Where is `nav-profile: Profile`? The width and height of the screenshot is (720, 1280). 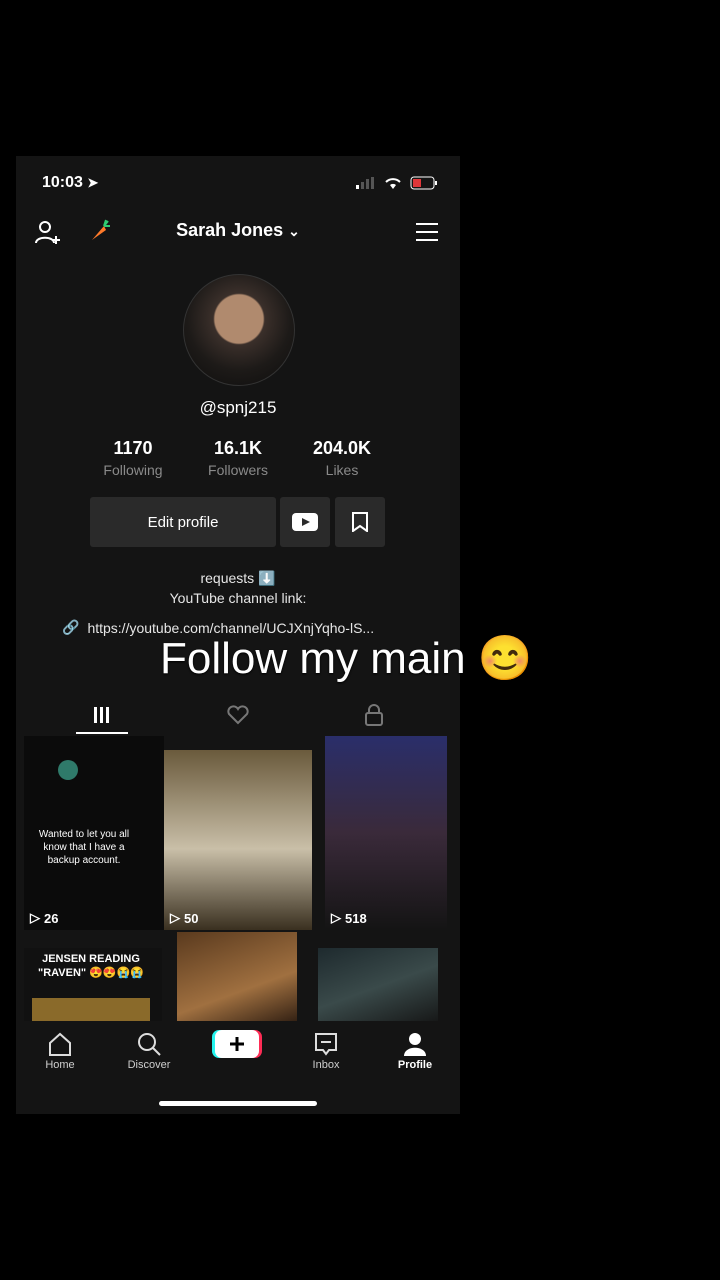
nav-profile: Profile is located at coordinates (415, 1050).